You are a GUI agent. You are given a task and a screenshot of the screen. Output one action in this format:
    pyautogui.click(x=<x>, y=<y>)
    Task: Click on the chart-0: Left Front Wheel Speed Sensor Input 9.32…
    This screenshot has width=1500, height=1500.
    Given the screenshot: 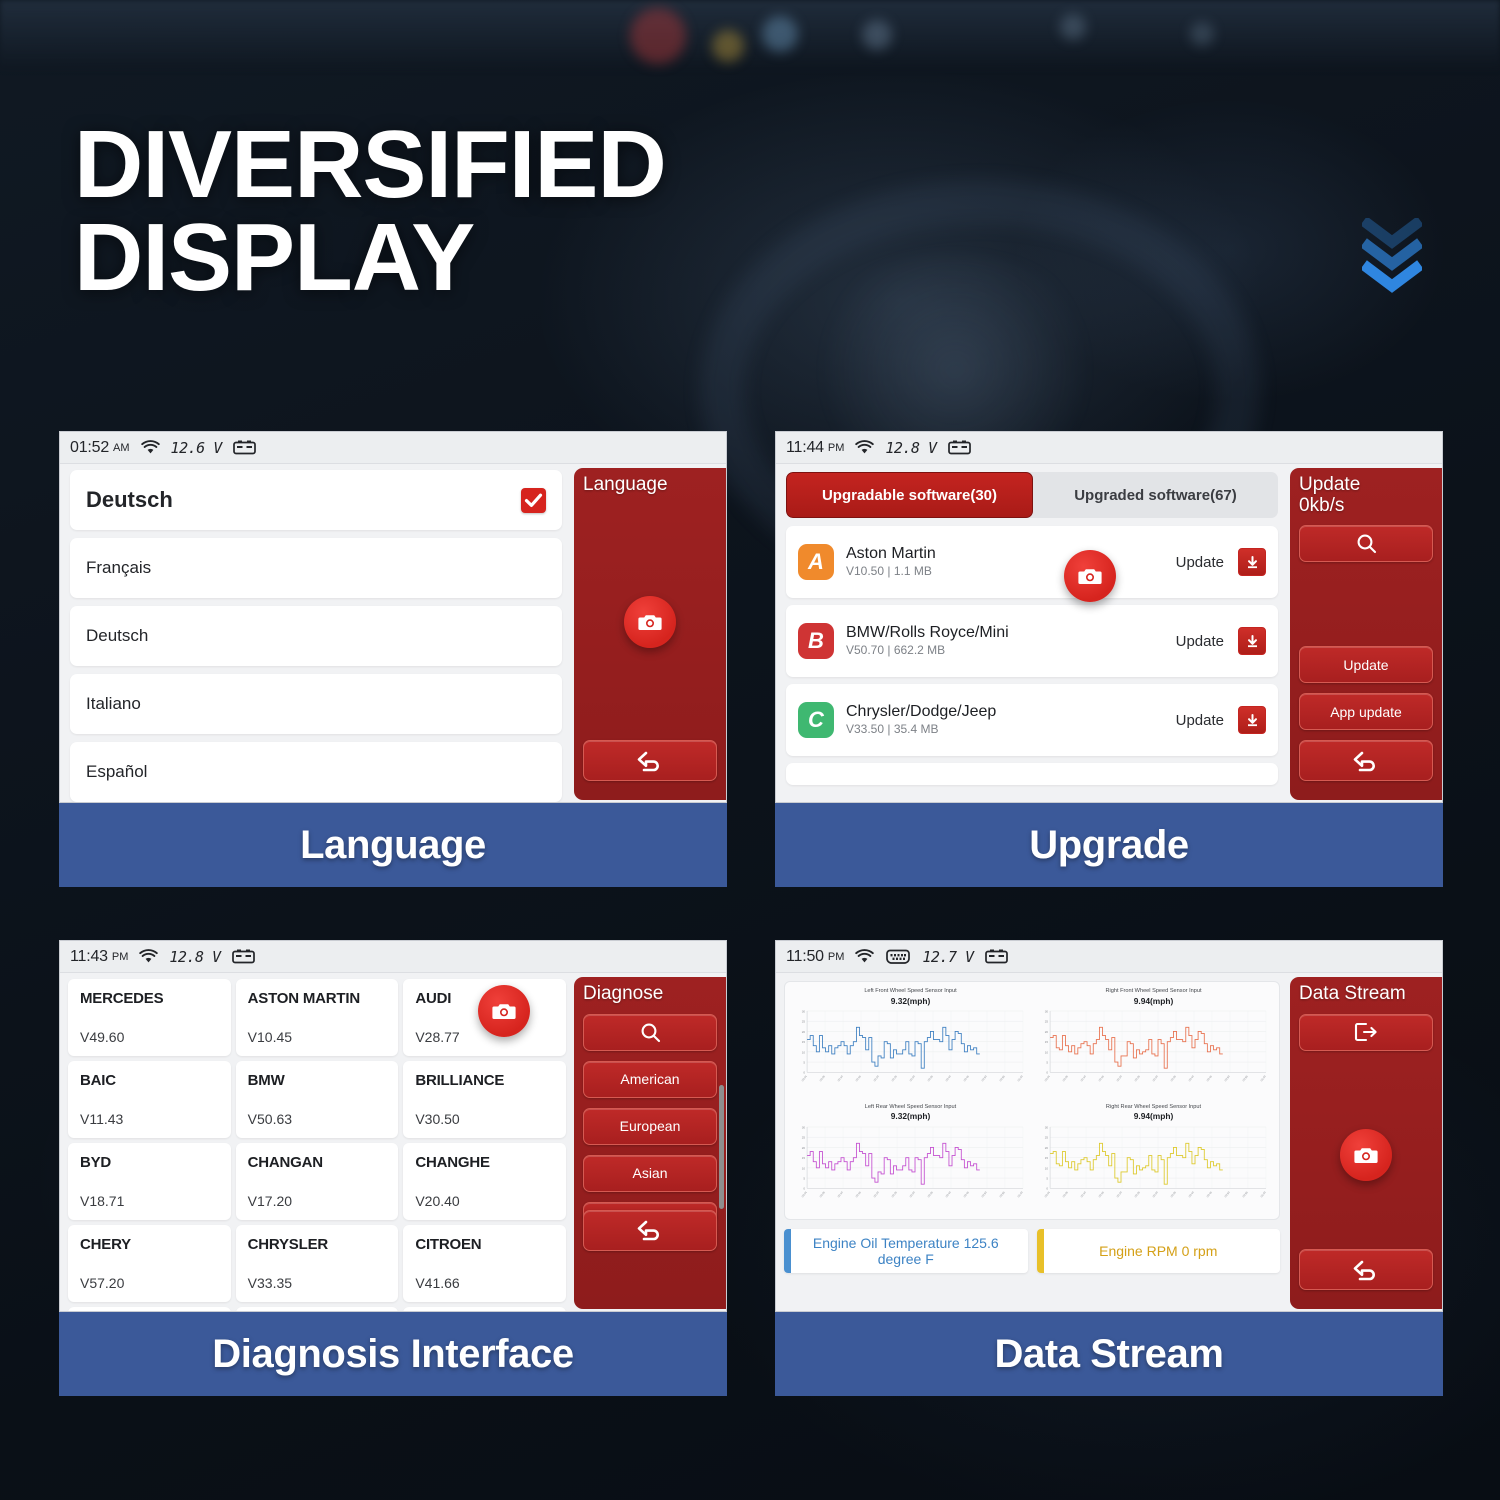 What is the action you would take?
    pyautogui.click(x=910, y=1044)
    